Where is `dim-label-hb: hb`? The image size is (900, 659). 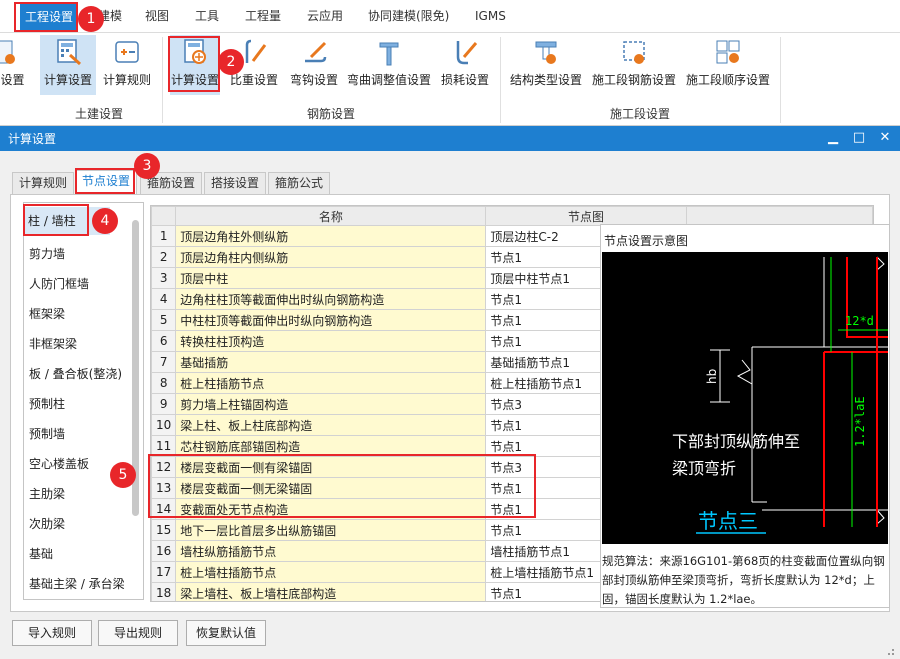 dim-label-hb: hb is located at coordinates (712, 376).